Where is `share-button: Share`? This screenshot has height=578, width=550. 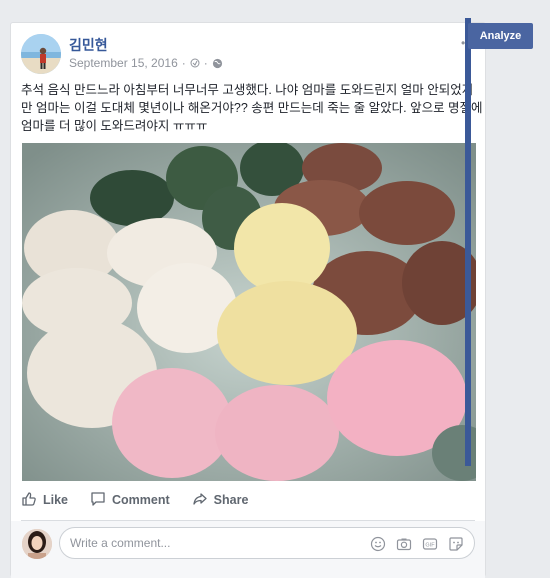 share-button: Share is located at coordinates (220, 500).